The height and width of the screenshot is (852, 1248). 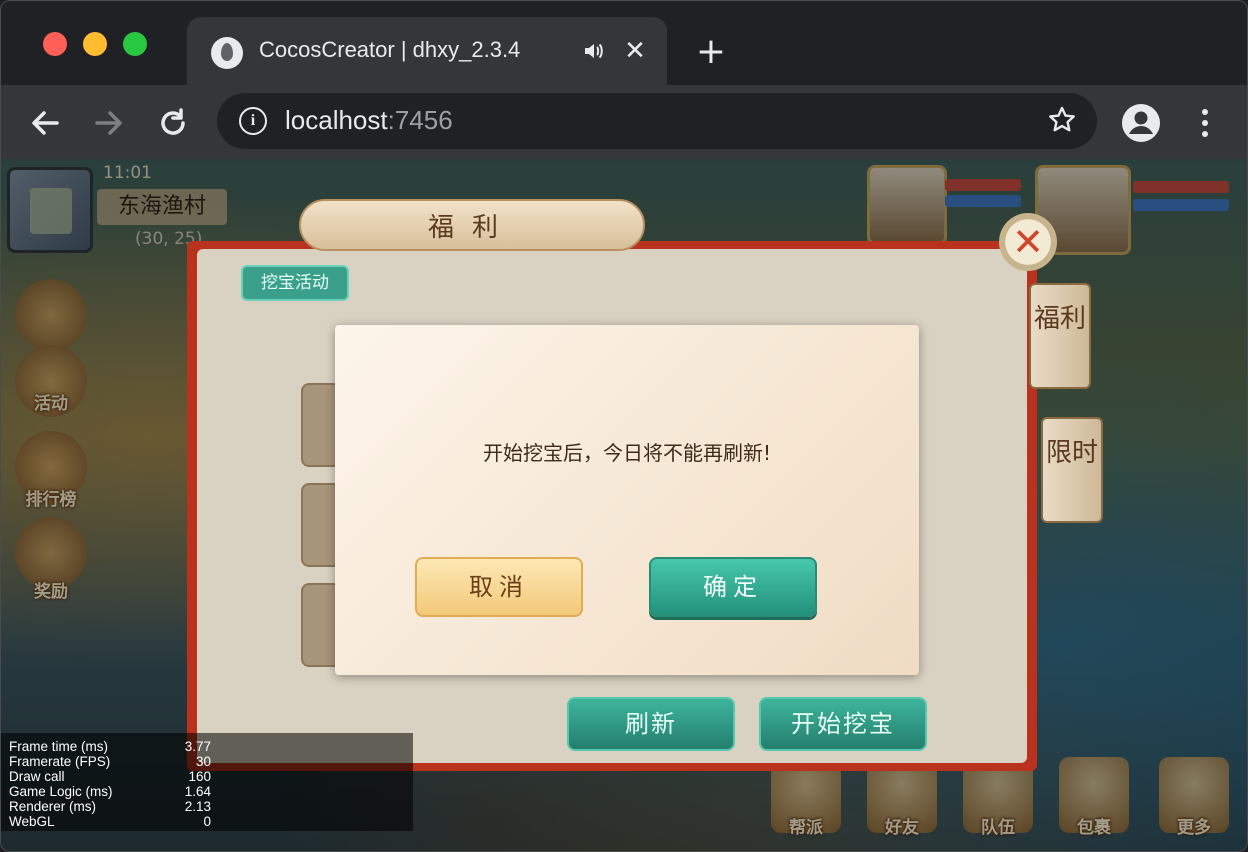 What do you see at coordinates (55, 44) in the screenshot?
I see `close-window-button` at bounding box center [55, 44].